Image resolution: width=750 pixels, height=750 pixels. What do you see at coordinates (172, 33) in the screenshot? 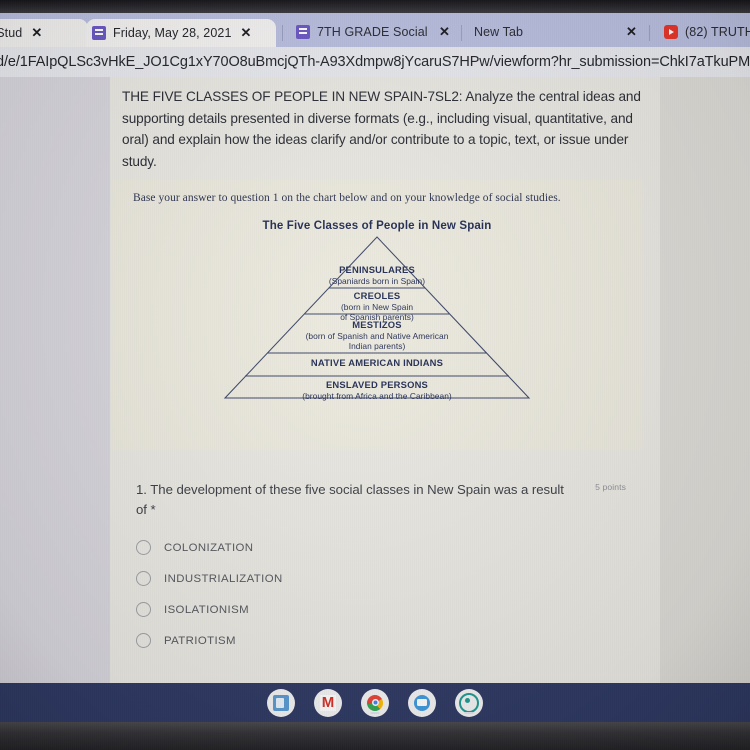
I see `tab-title: Friday, May 28, 2021` at bounding box center [172, 33].